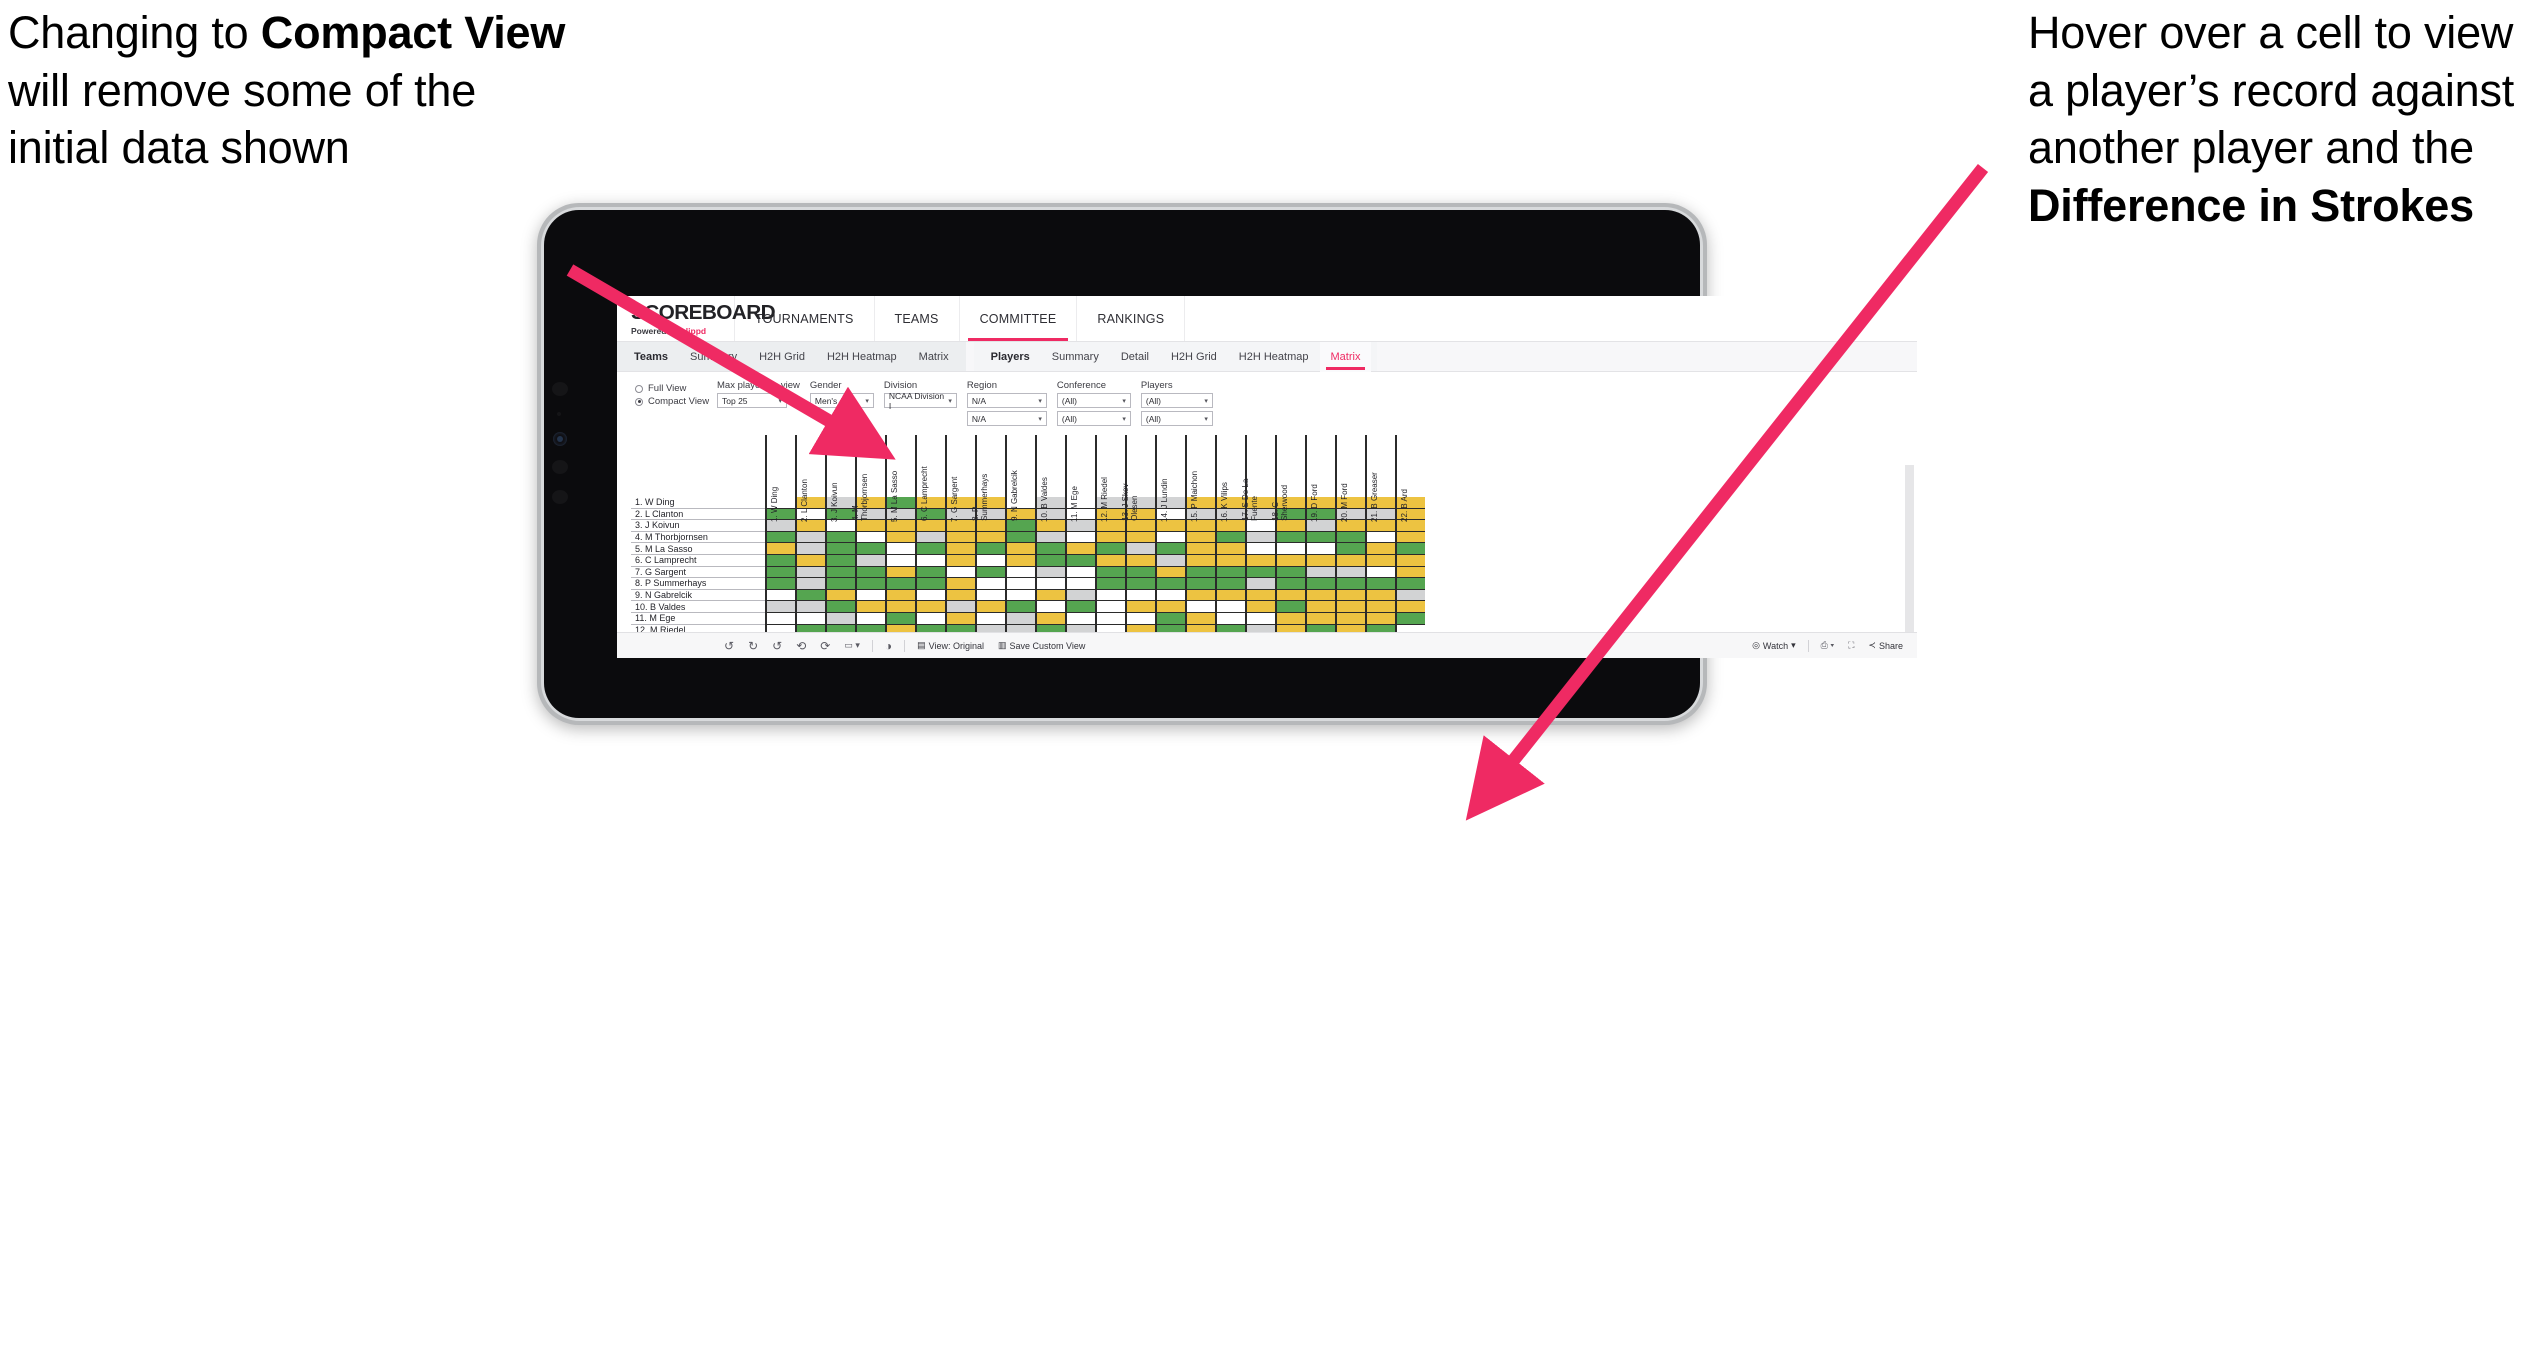  What do you see at coordinates (1075, 357) in the screenshot?
I see `subtab-players-summary: Summary` at bounding box center [1075, 357].